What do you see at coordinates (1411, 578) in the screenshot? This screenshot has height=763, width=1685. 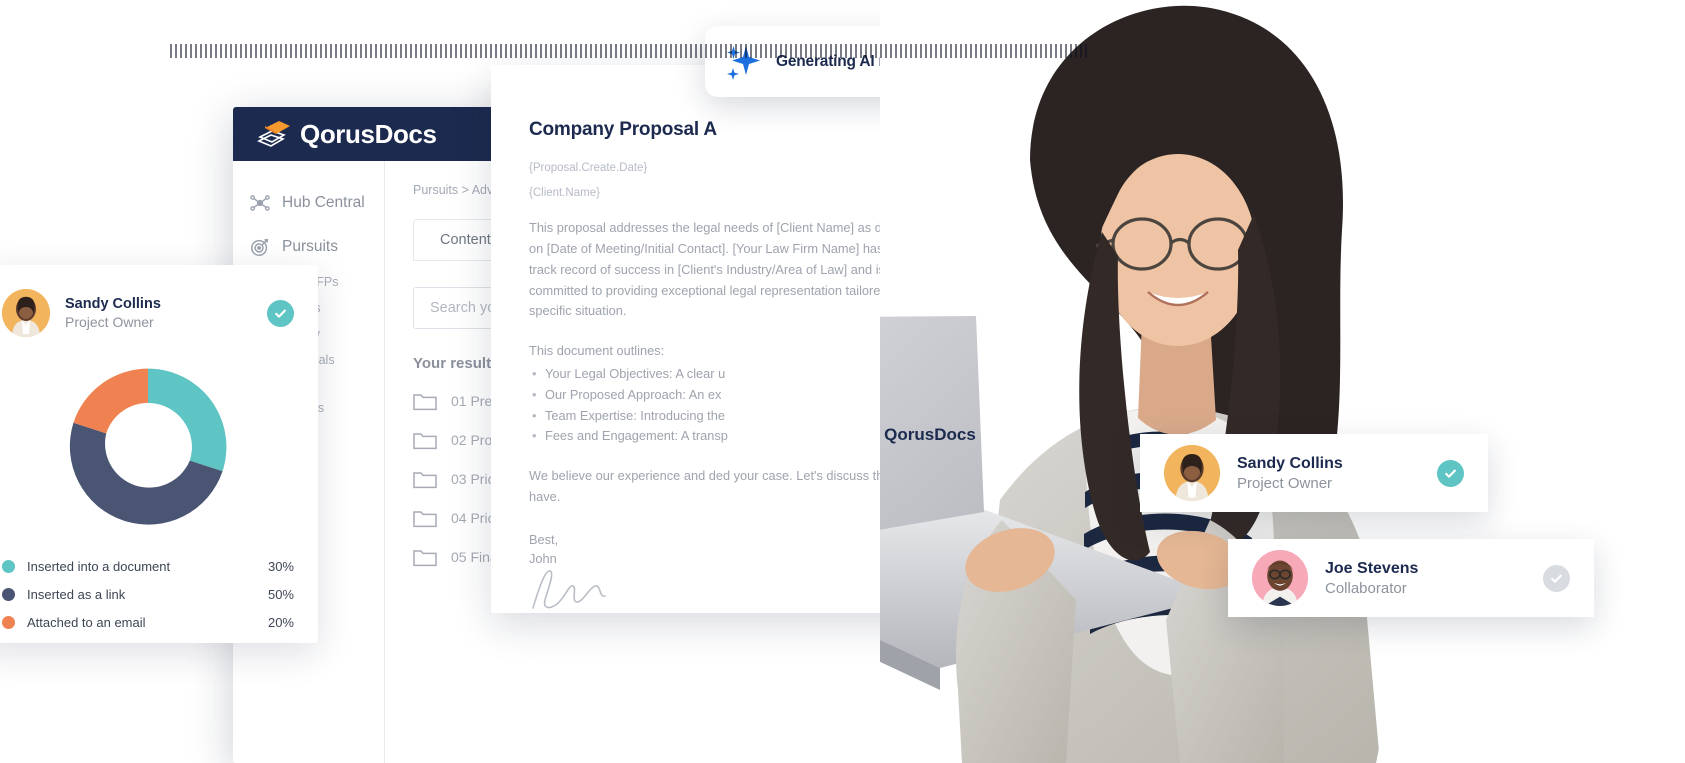 I see `person-card-joe-stevens: Joe Stevens Collaborator` at bounding box center [1411, 578].